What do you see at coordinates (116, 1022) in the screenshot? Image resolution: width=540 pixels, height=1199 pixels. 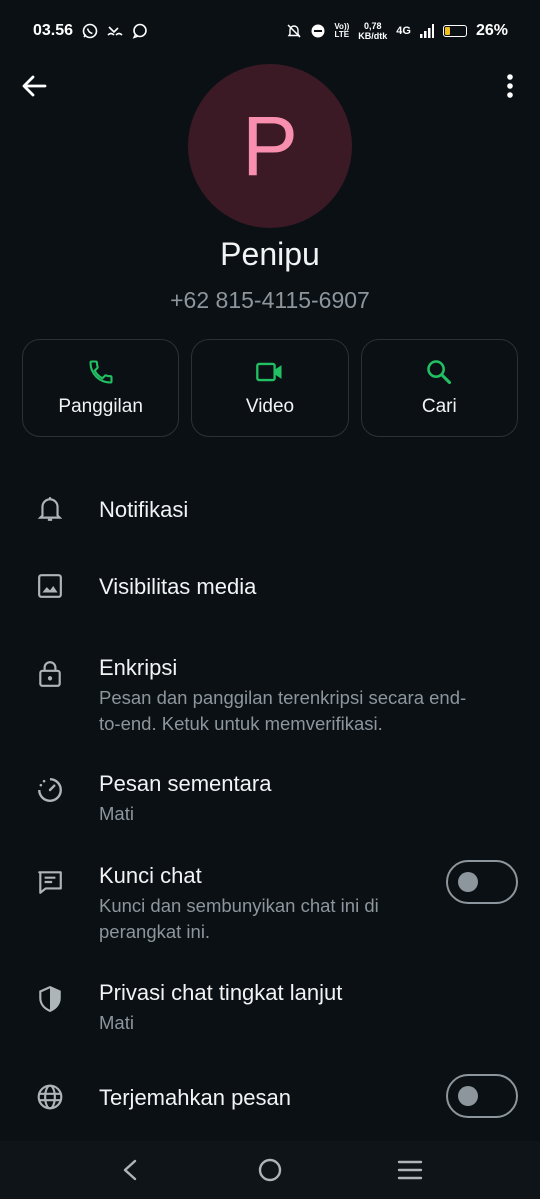 I see `advanced-privacy-subtitle: Mati` at bounding box center [116, 1022].